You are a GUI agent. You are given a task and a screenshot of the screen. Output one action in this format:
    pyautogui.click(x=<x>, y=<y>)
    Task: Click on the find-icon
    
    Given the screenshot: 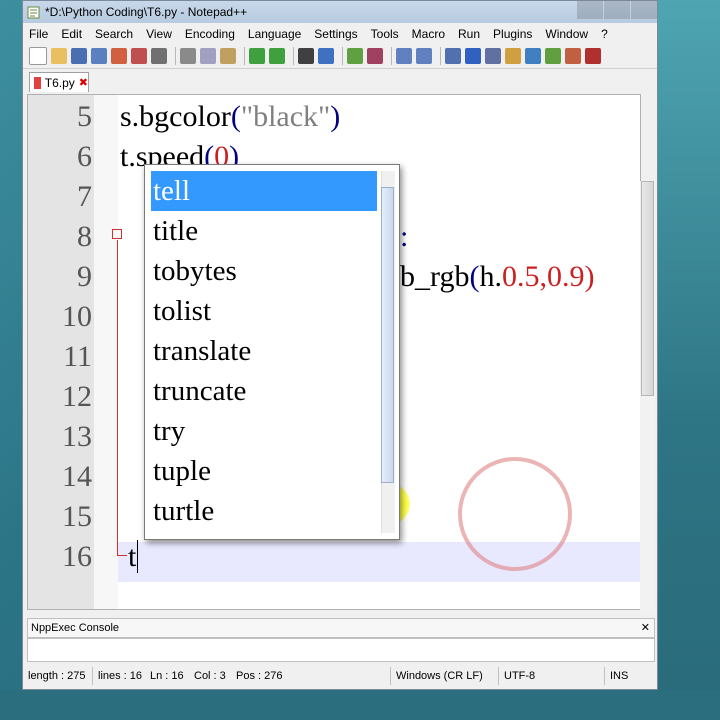 What is the action you would take?
    pyautogui.click(x=306, y=56)
    